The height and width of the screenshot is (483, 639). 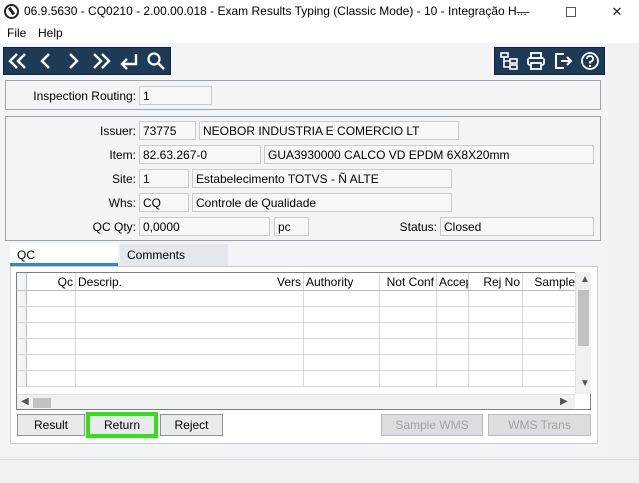 I want to click on item-code-field: 82.63.267-0, so click(x=200, y=154).